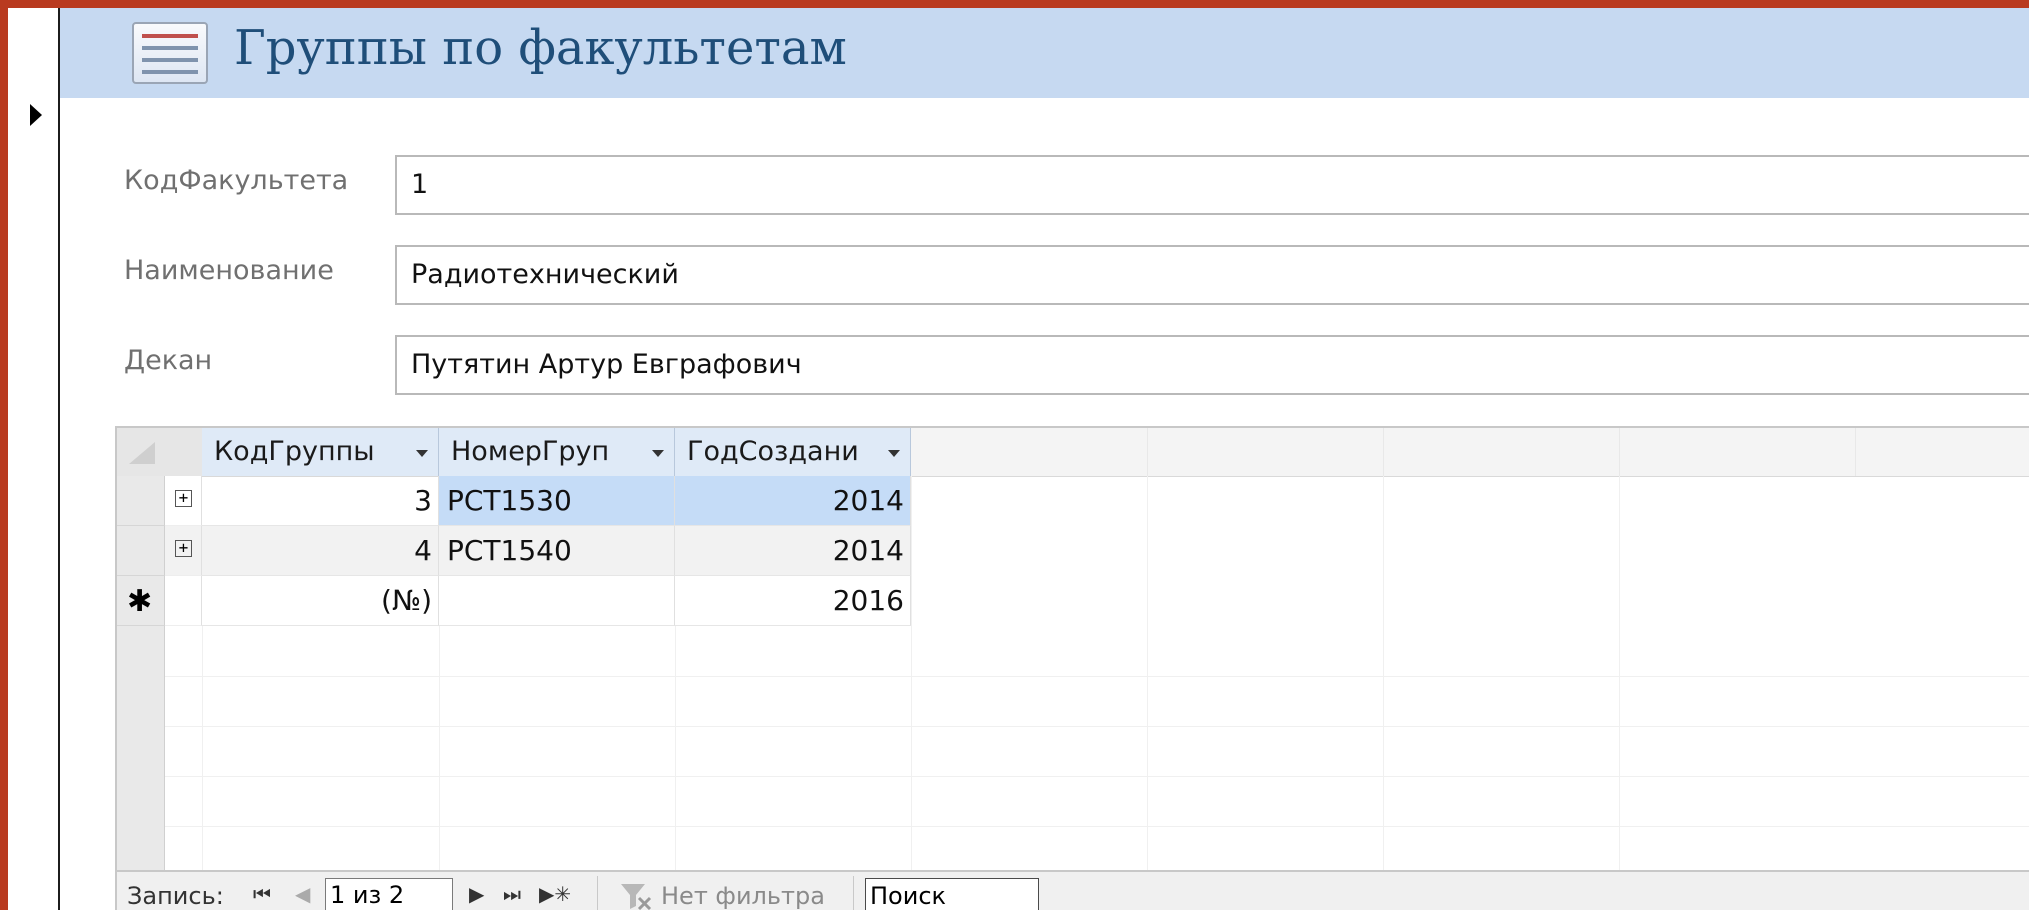 This screenshot has width=2029, height=910. What do you see at coordinates (743, 896) in the screenshot?
I see `filter-status: Нет фильтра` at bounding box center [743, 896].